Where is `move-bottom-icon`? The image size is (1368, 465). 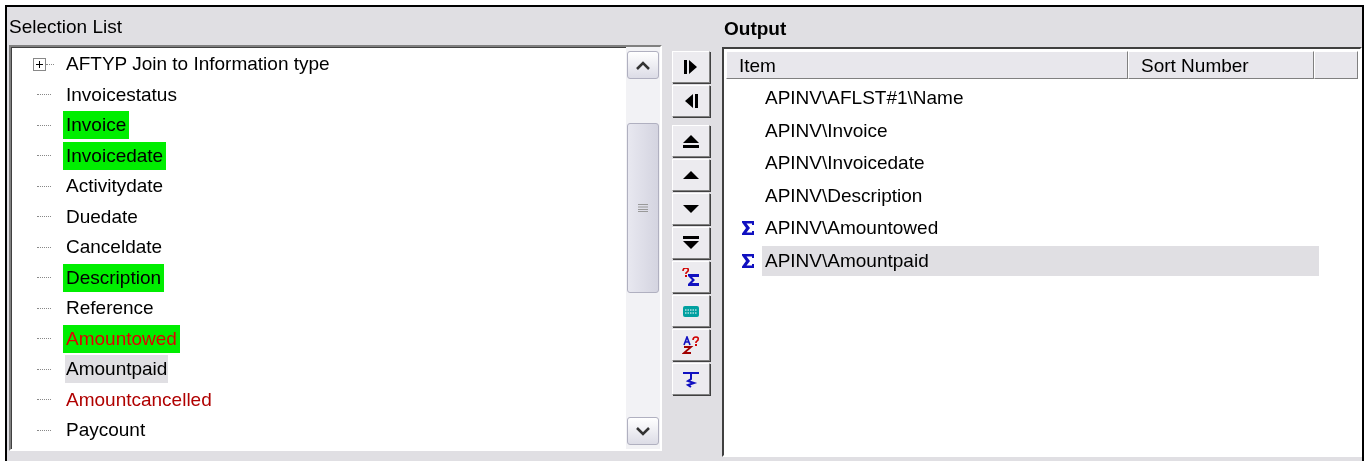
move-bottom-icon is located at coordinates (691, 243).